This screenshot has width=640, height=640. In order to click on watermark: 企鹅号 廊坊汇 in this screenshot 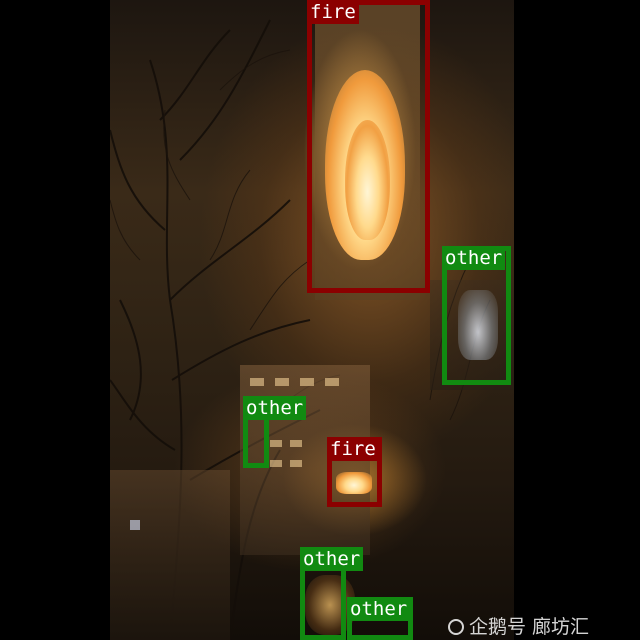, I will do `click(518, 627)`.